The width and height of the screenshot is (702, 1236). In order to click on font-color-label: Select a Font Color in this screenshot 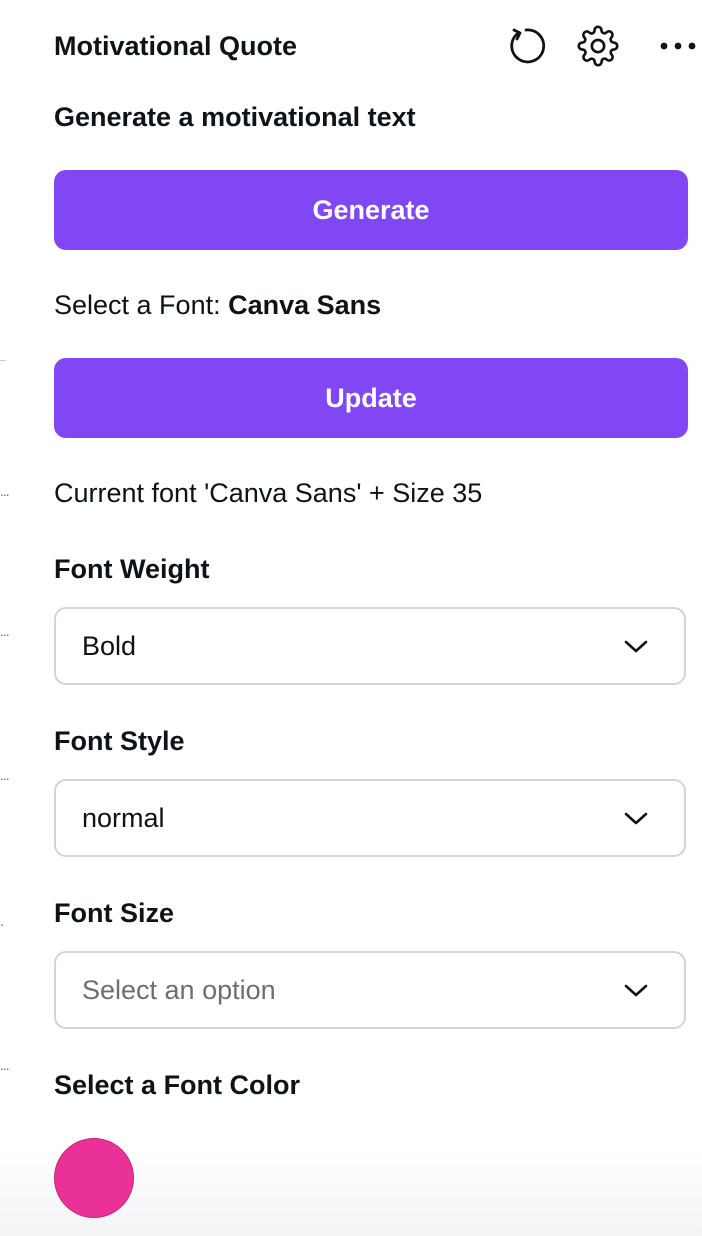, I will do `click(177, 1085)`.